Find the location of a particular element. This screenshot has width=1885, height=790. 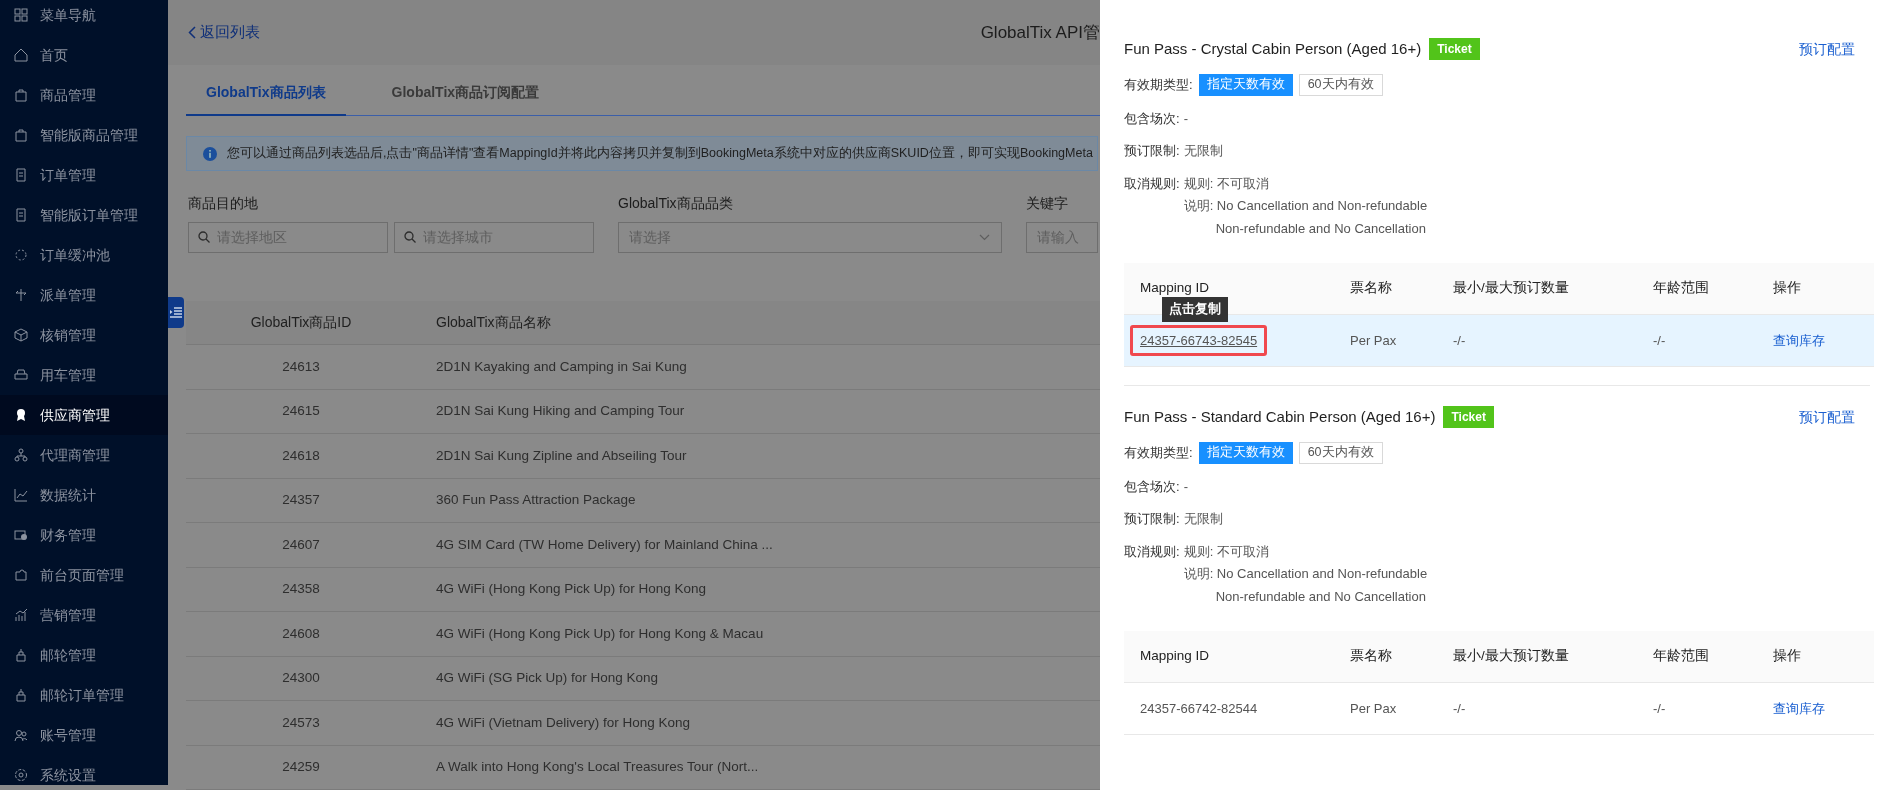

sidebar-item: 用车管理 is located at coordinates (84, 375).